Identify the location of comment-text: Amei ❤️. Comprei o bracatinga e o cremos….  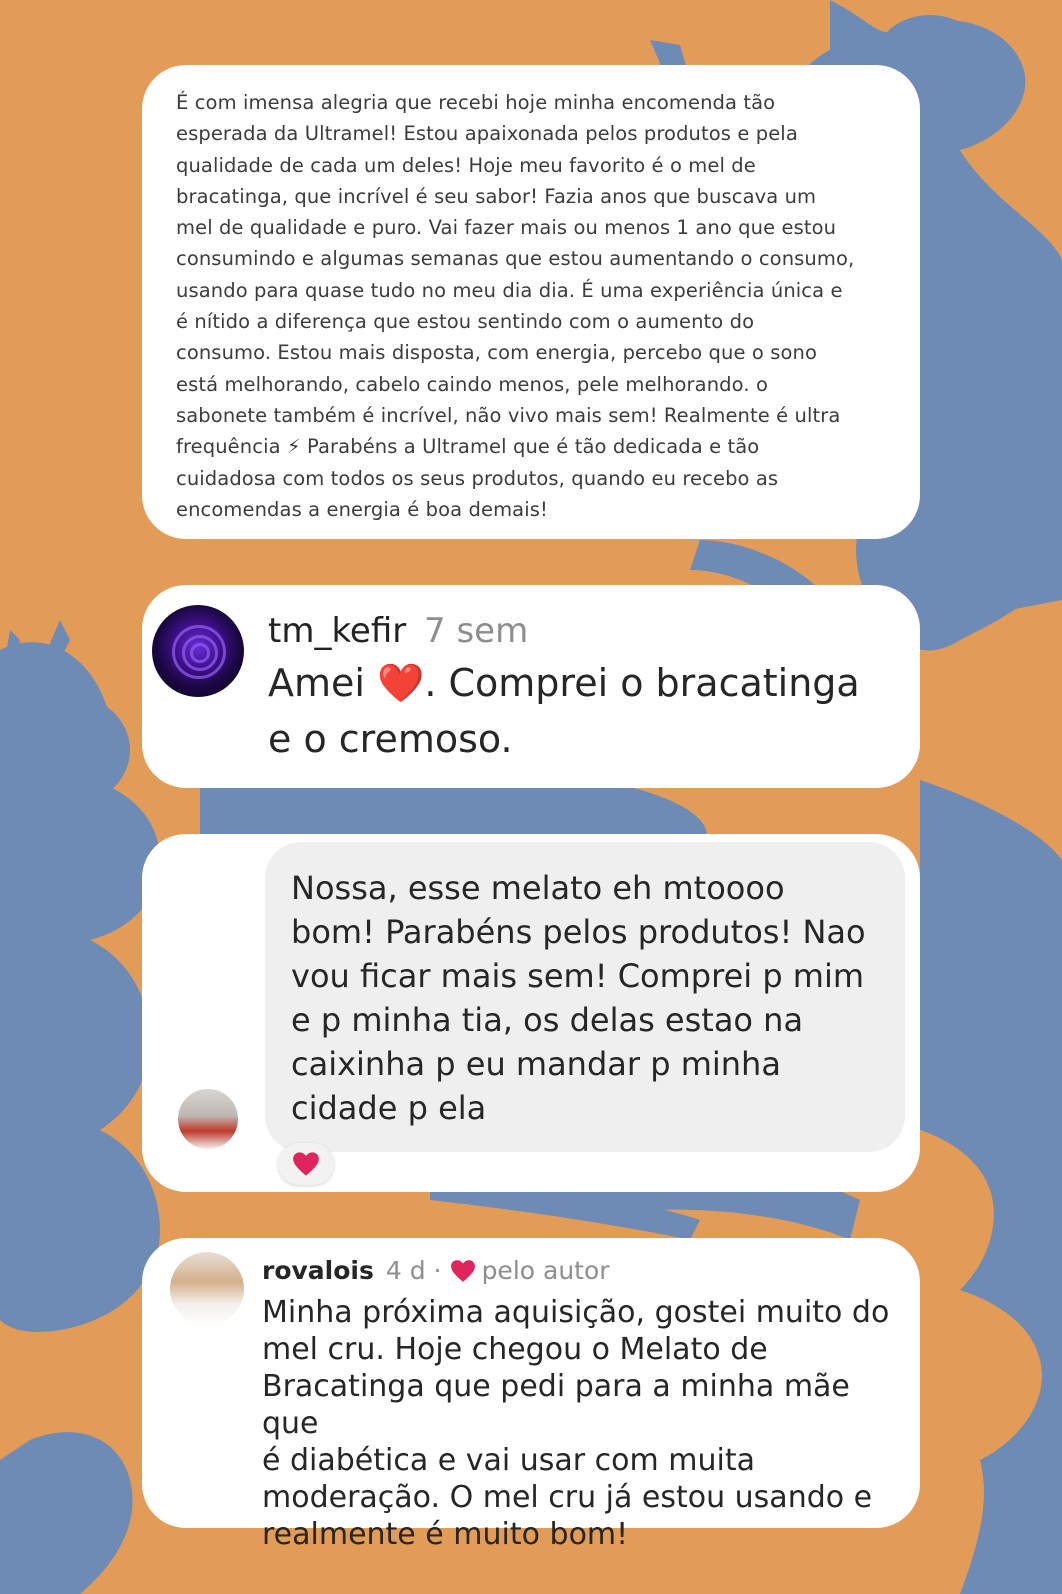
(564, 711).